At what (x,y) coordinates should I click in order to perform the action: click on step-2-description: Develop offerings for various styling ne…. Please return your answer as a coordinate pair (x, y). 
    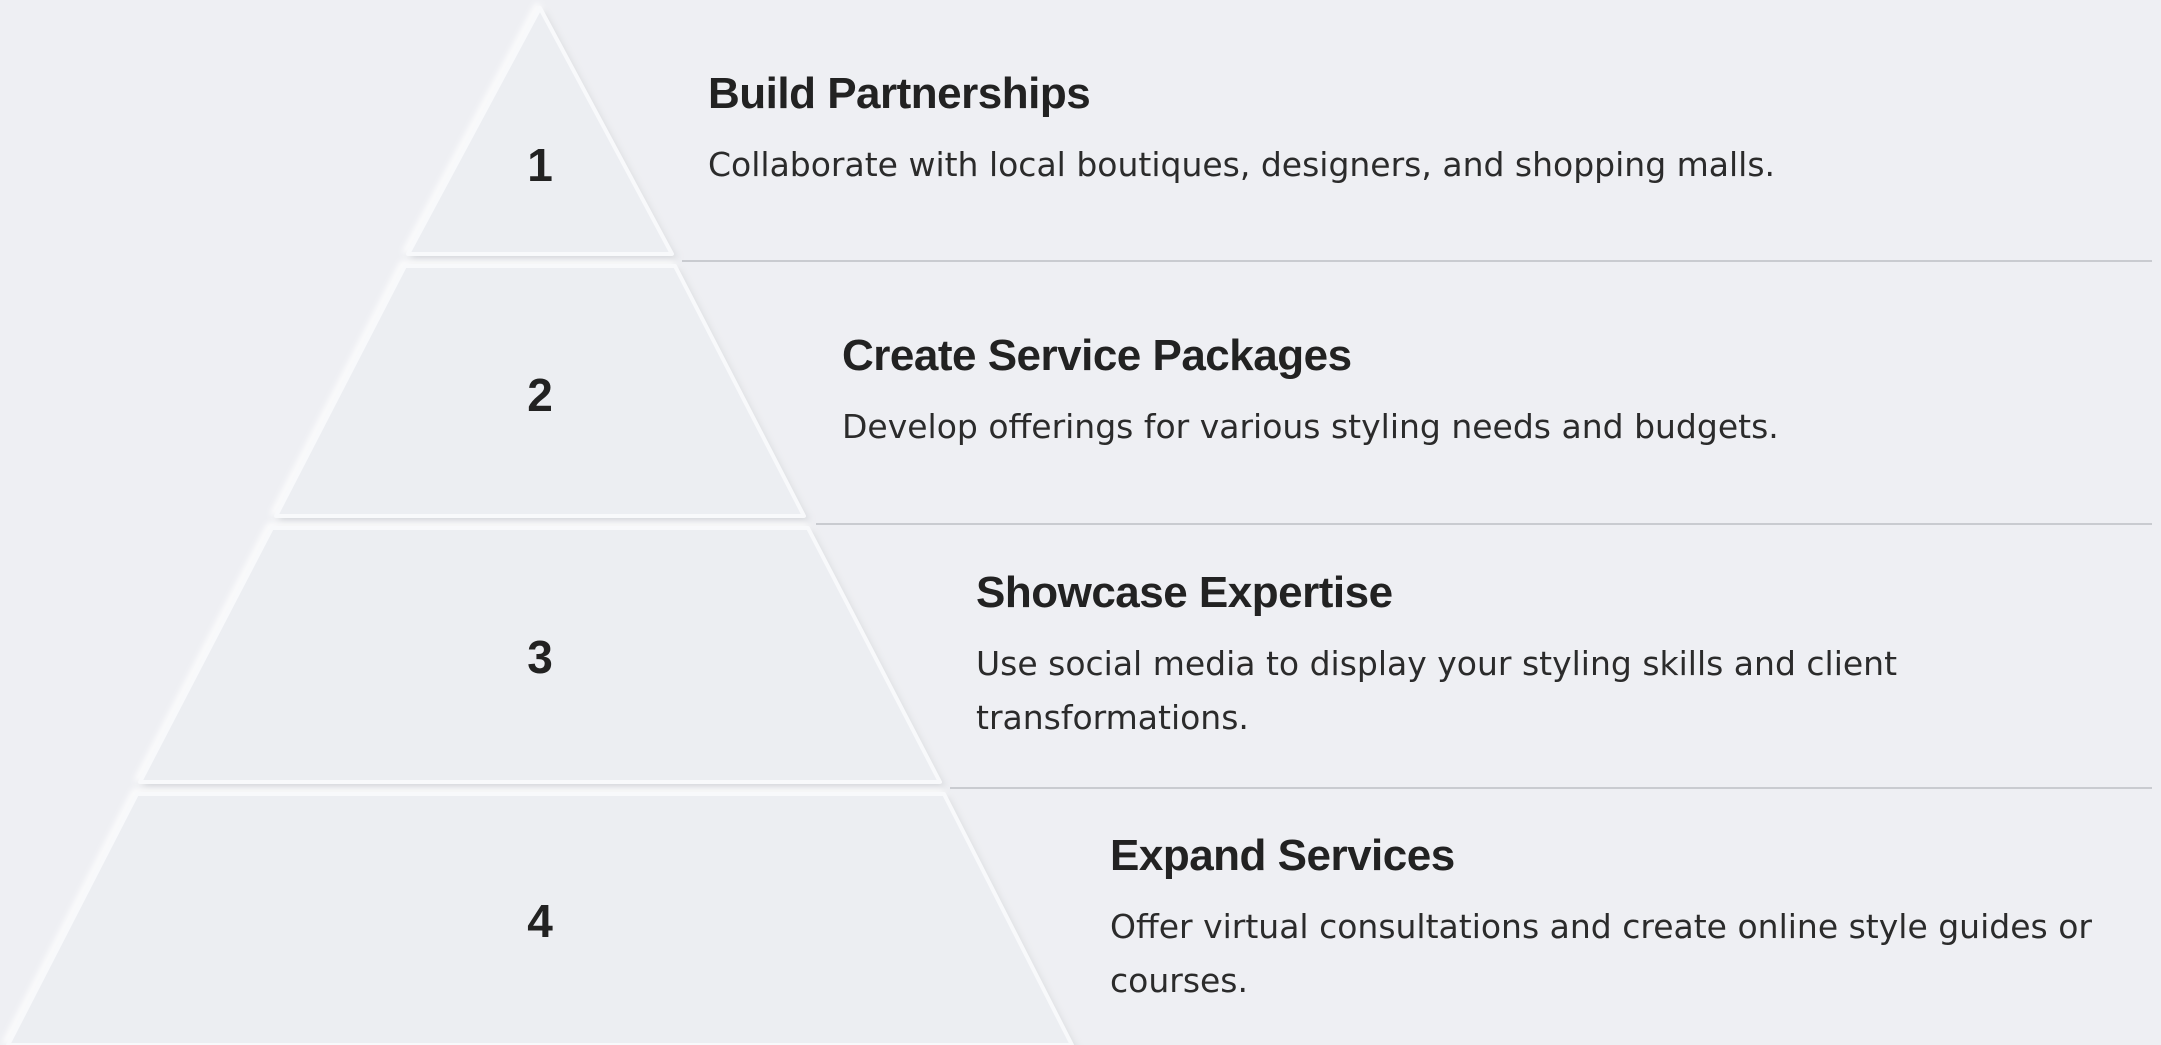
    Looking at the image, I should click on (1310, 427).